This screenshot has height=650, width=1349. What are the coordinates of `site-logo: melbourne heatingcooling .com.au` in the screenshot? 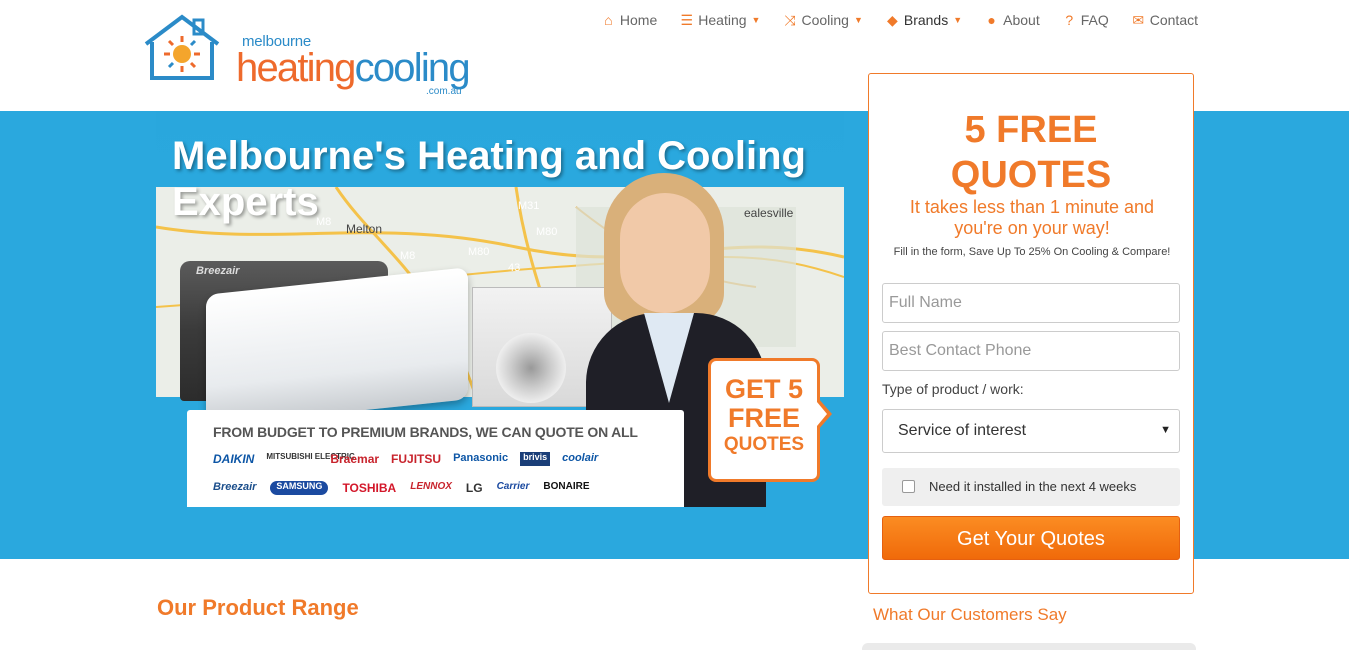 It's located at (322, 56).